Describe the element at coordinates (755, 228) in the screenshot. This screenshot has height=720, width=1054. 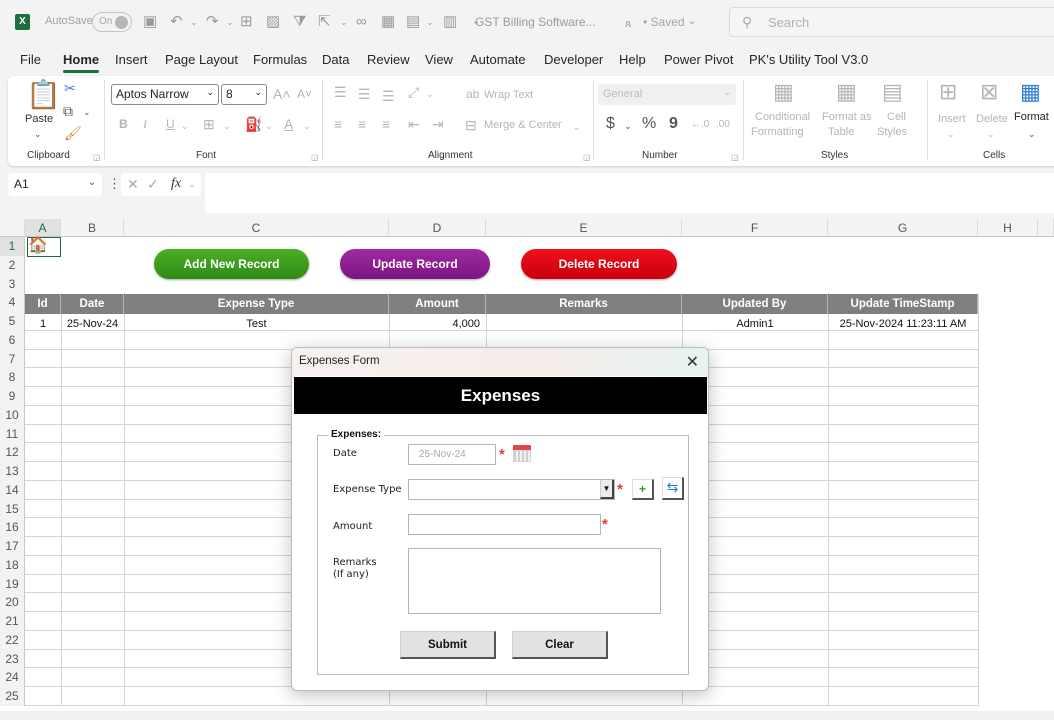
I see `column-header-f: F` at that location.